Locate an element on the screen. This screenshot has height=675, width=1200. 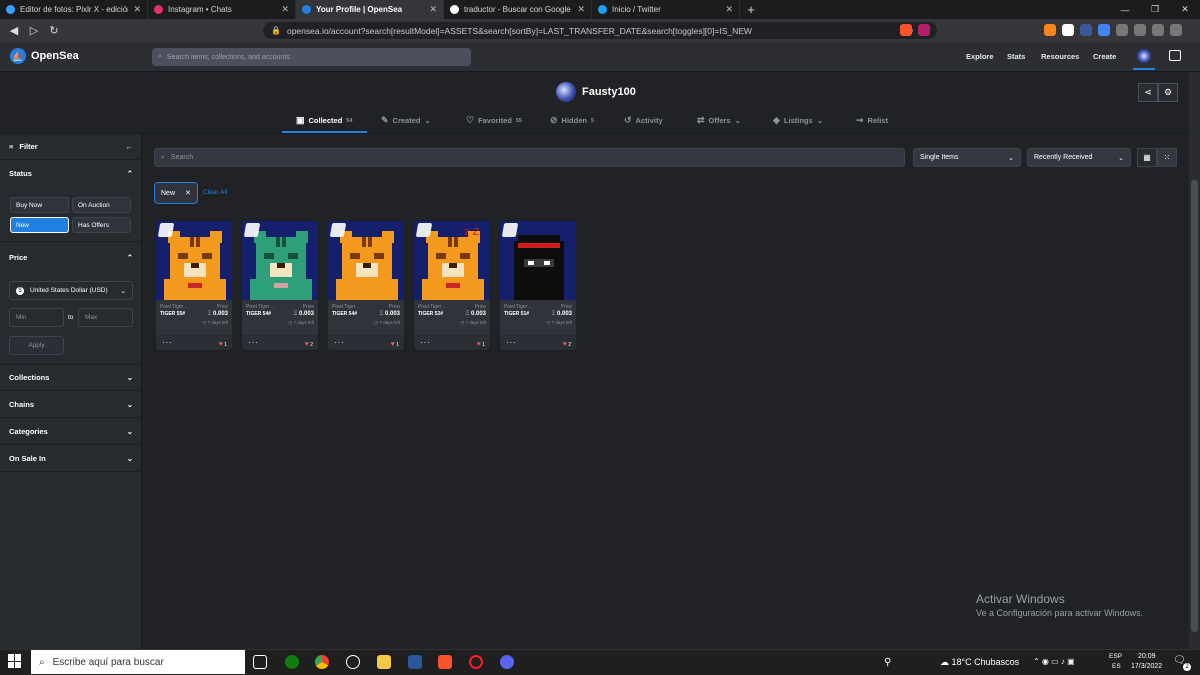
apply-button: Apply is located at coordinates (36, 345).